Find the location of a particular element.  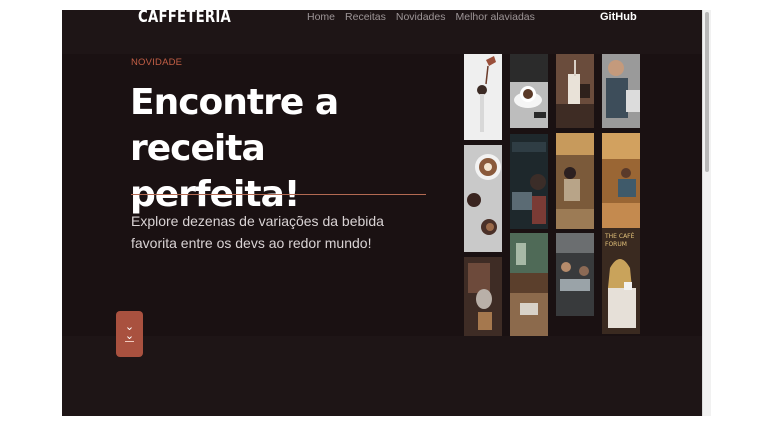

man-phone-image is located at coordinates (621, 91).